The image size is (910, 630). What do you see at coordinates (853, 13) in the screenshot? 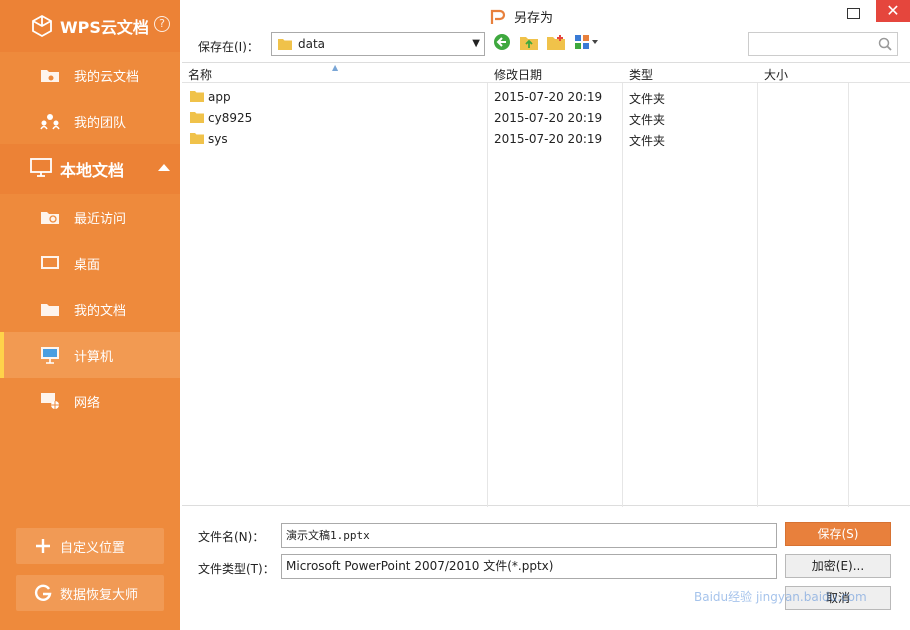
I see `maximize-button` at bounding box center [853, 13].